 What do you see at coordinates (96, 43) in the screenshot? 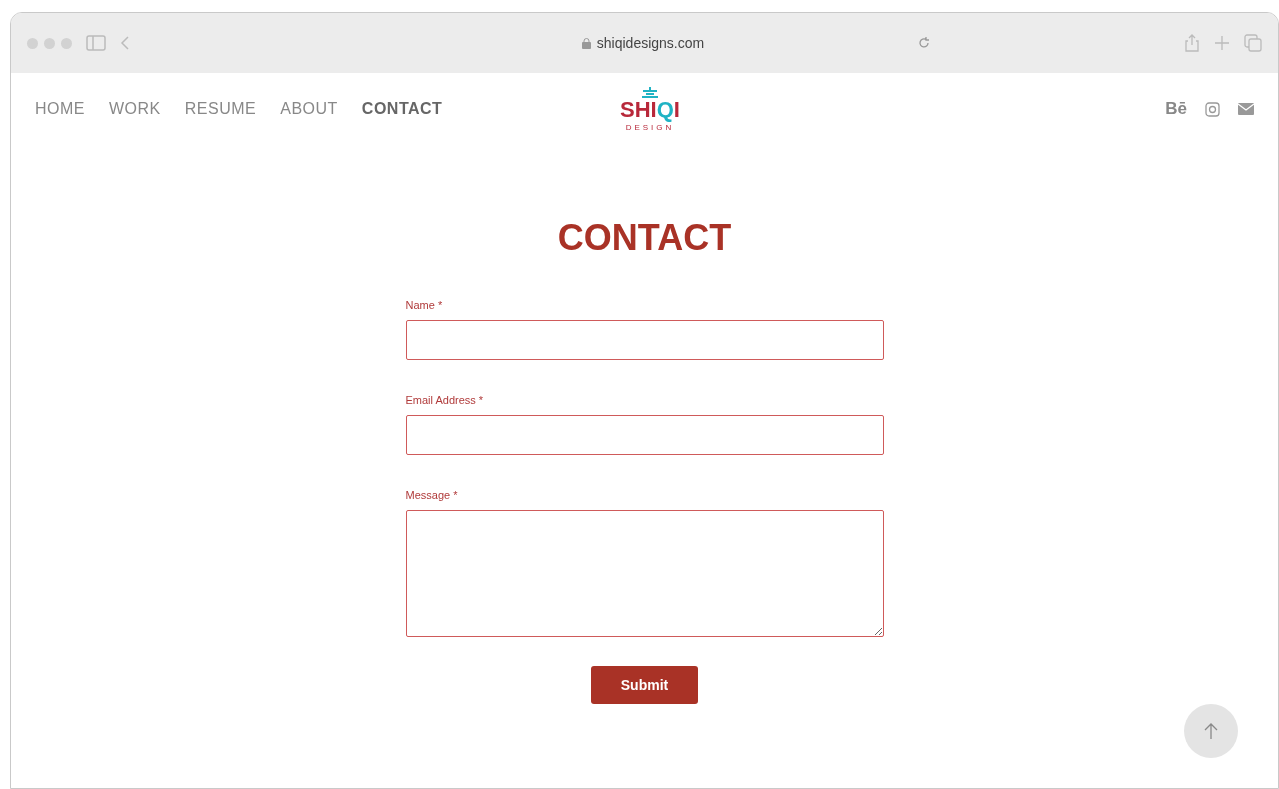
I see `sidebar-icon` at bounding box center [96, 43].